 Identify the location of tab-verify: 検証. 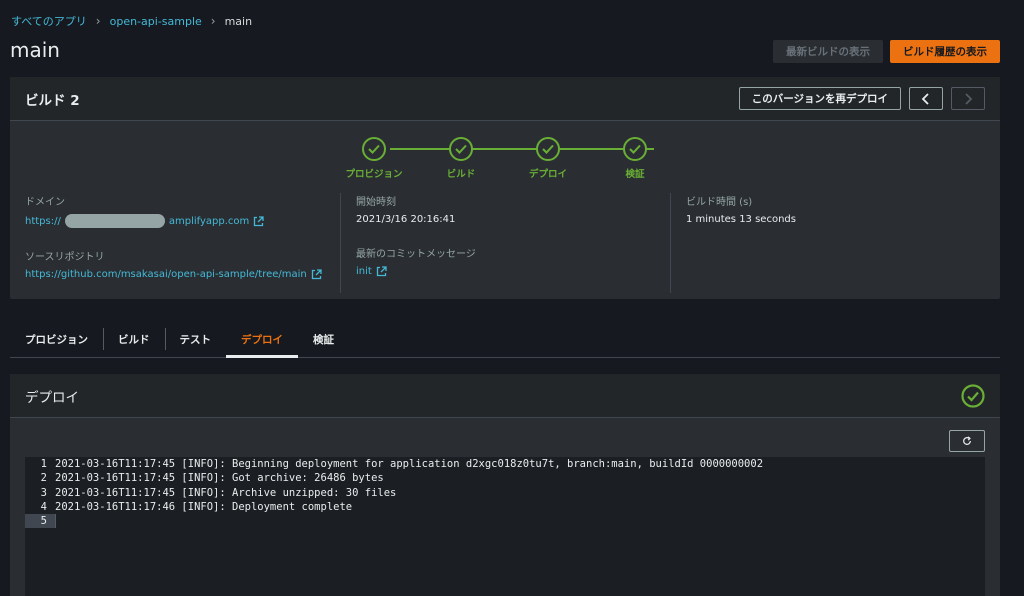
(323, 339).